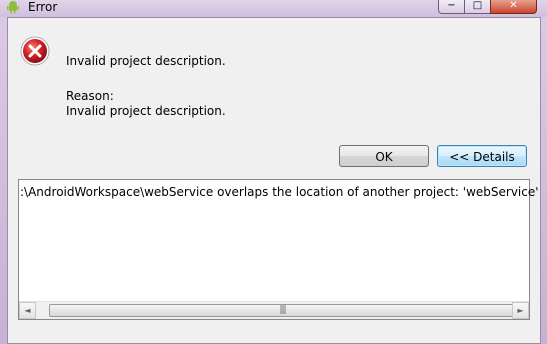 The width and height of the screenshot is (547, 344). I want to click on details-button: << Details, so click(482, 156).